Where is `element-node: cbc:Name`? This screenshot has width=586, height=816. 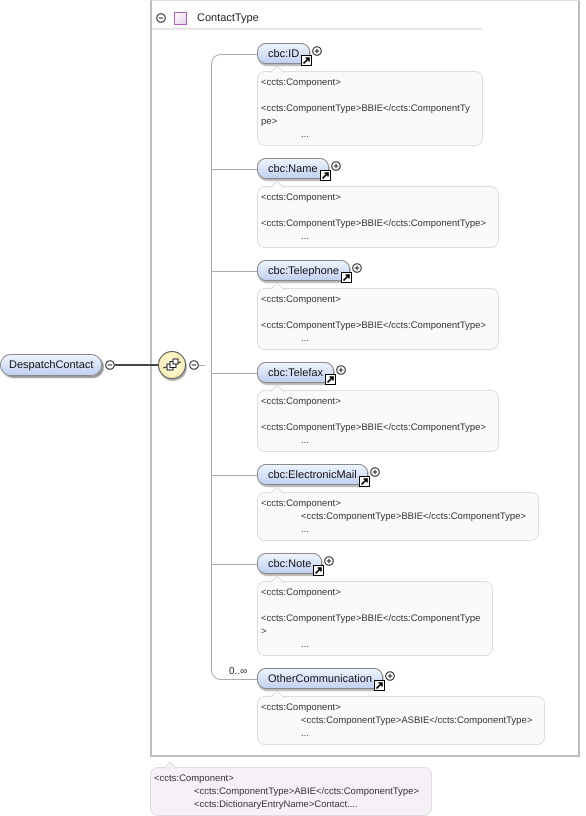 element-node: cbc:Name is located at coordinates (293, 168).